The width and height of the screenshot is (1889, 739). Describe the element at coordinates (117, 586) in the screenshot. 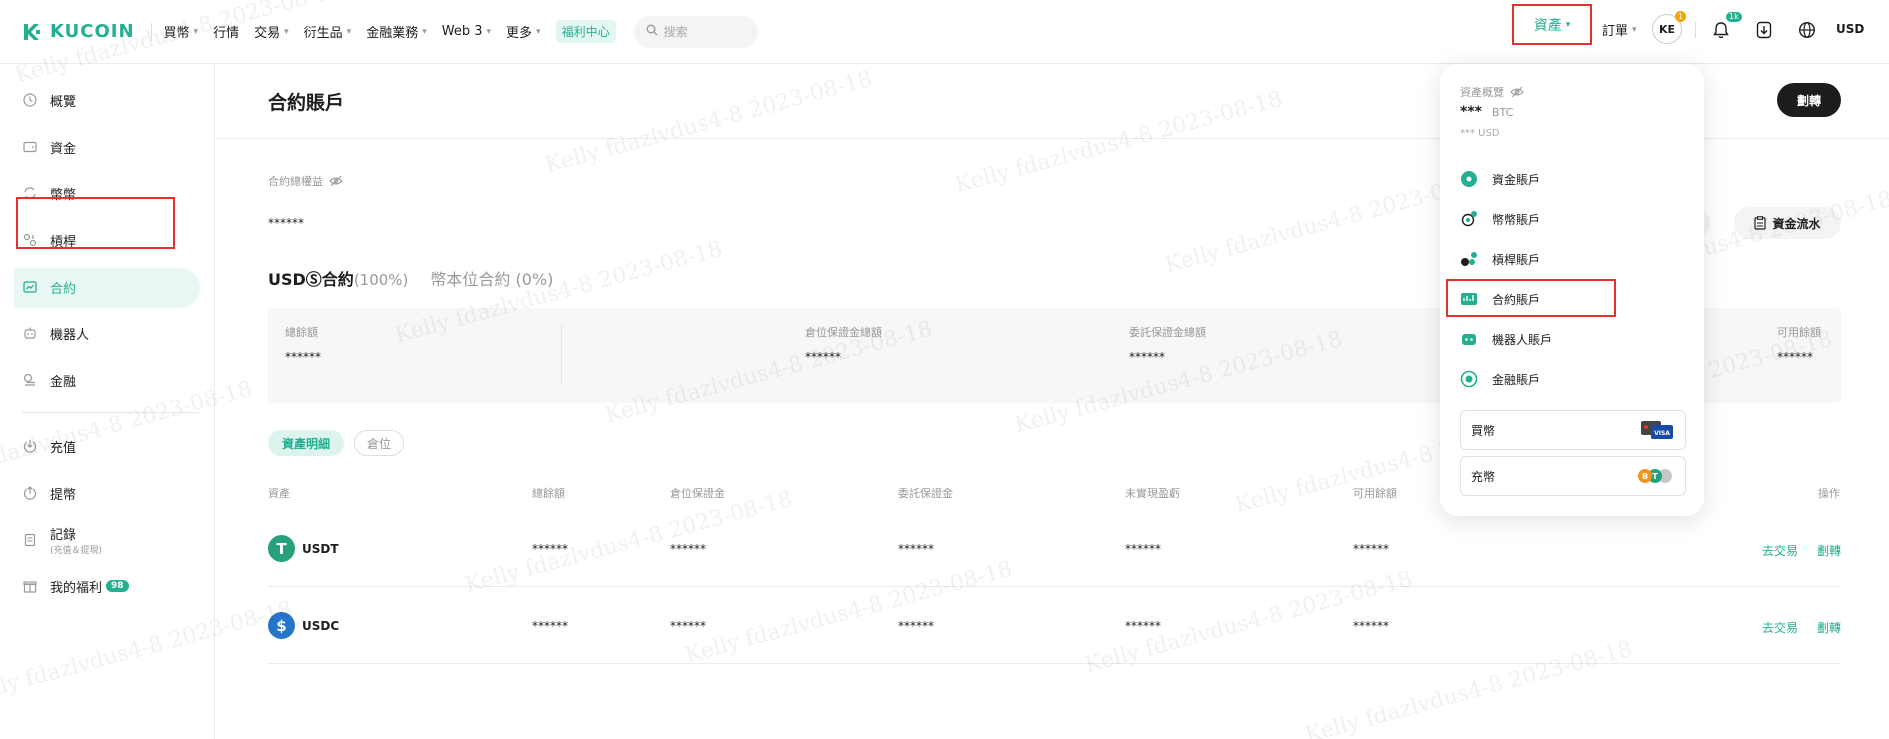

I see `rewards-count-badge: 98` at that location.